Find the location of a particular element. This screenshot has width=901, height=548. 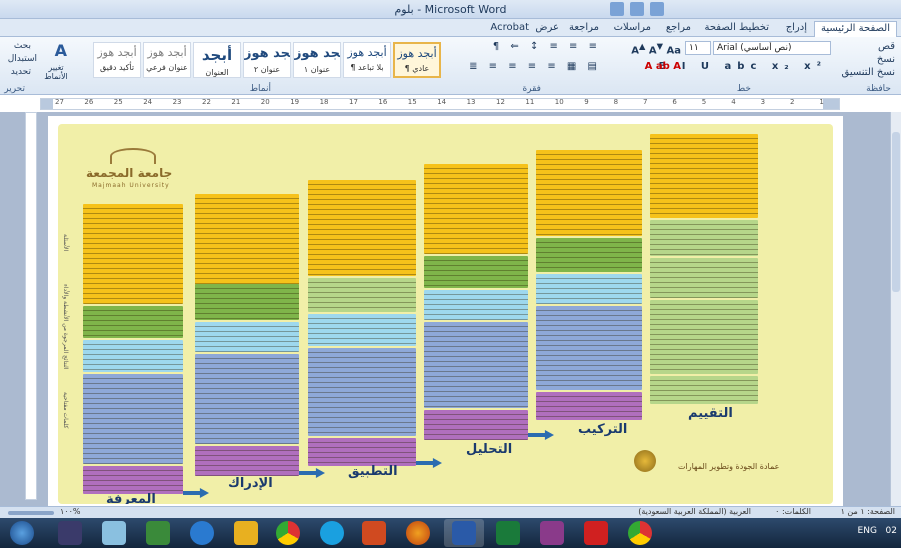

style-heading-2: أبجد هوز عنوان ٢ is located at coordinates (267, 60).